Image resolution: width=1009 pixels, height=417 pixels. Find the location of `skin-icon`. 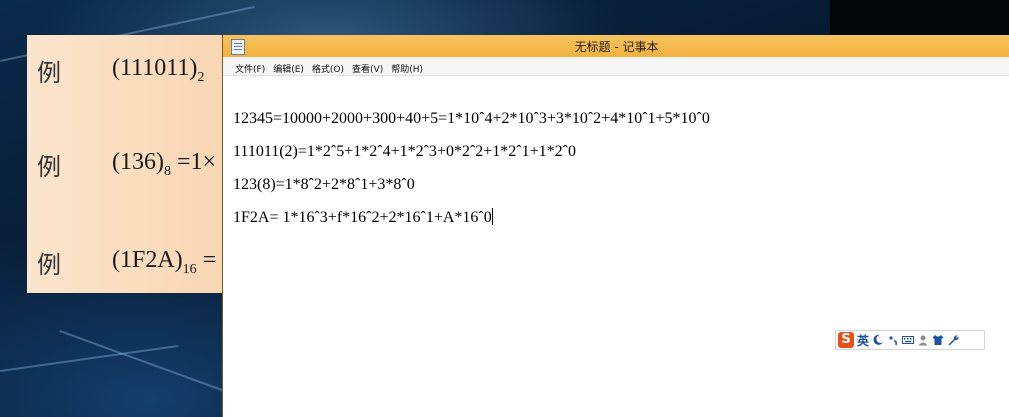

skin-icon is located at coordinates (938, 340).